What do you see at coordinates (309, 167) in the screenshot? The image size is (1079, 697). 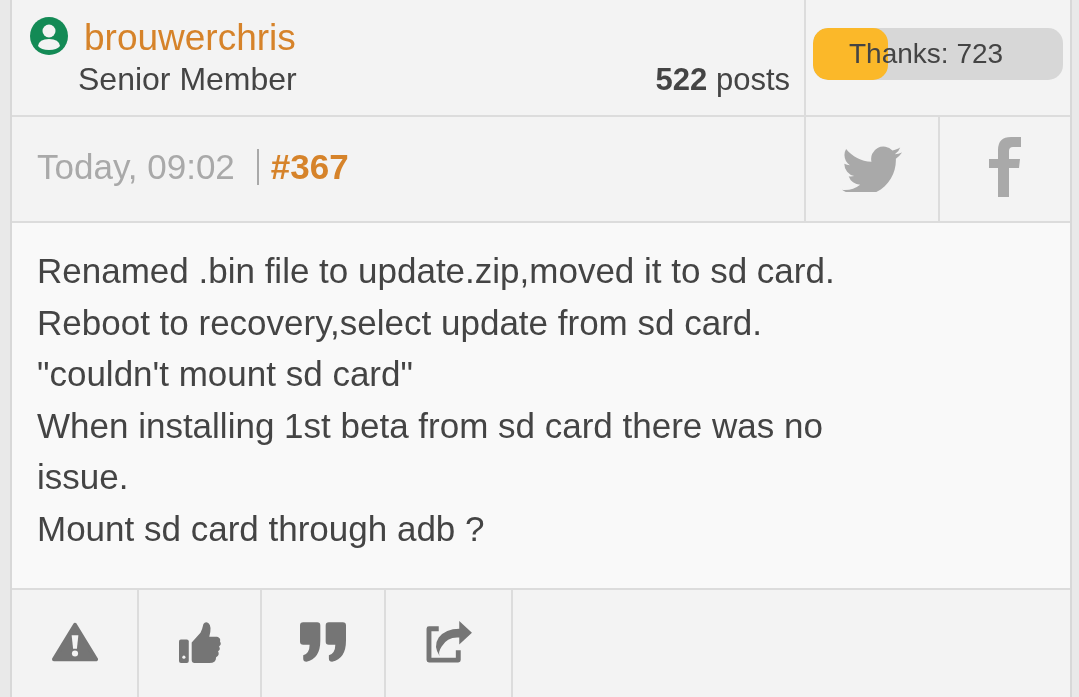 I see `post-number-link: #367` at bounding box center [309, 167].